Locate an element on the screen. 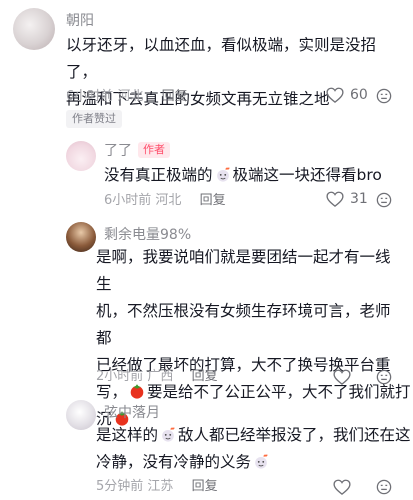 This screenshot has height=500, width=413. comment-line: 是啊，我要说咱们就是要团结一起才有一线生 is located at coordinates (243, 270).